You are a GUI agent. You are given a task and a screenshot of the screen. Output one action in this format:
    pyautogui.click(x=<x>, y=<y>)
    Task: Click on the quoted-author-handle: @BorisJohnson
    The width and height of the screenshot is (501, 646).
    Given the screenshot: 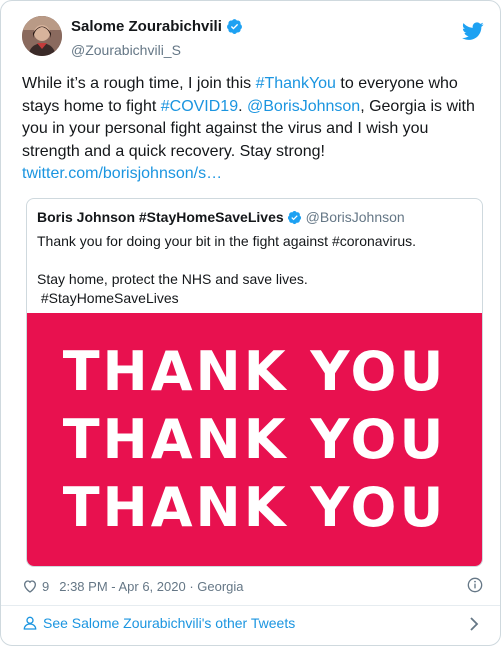 What is the action you would take?
    pyautogui.click(x=355, y=217)
    